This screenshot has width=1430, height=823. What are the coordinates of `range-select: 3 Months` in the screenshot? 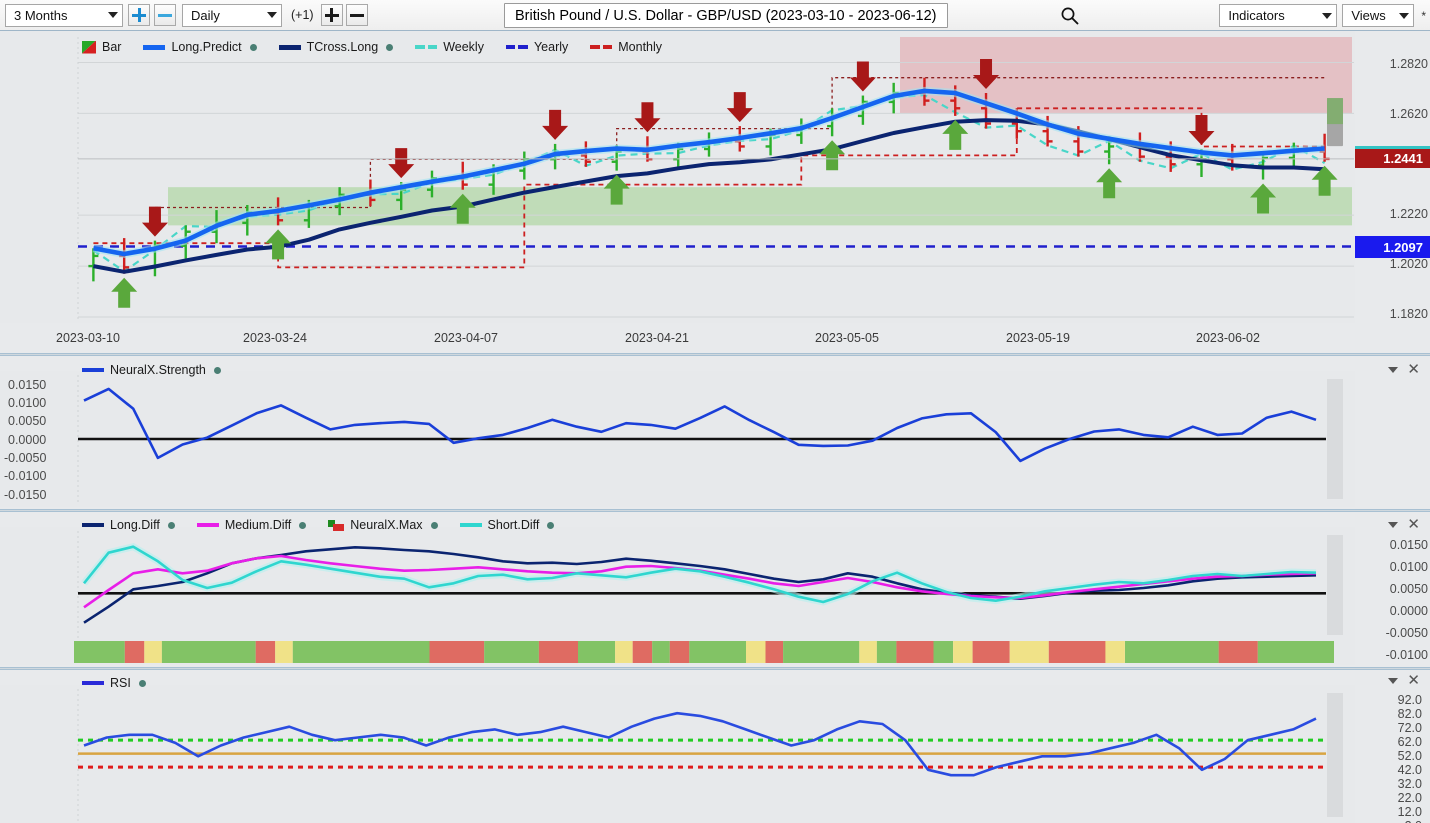 It's located at (64, 15).